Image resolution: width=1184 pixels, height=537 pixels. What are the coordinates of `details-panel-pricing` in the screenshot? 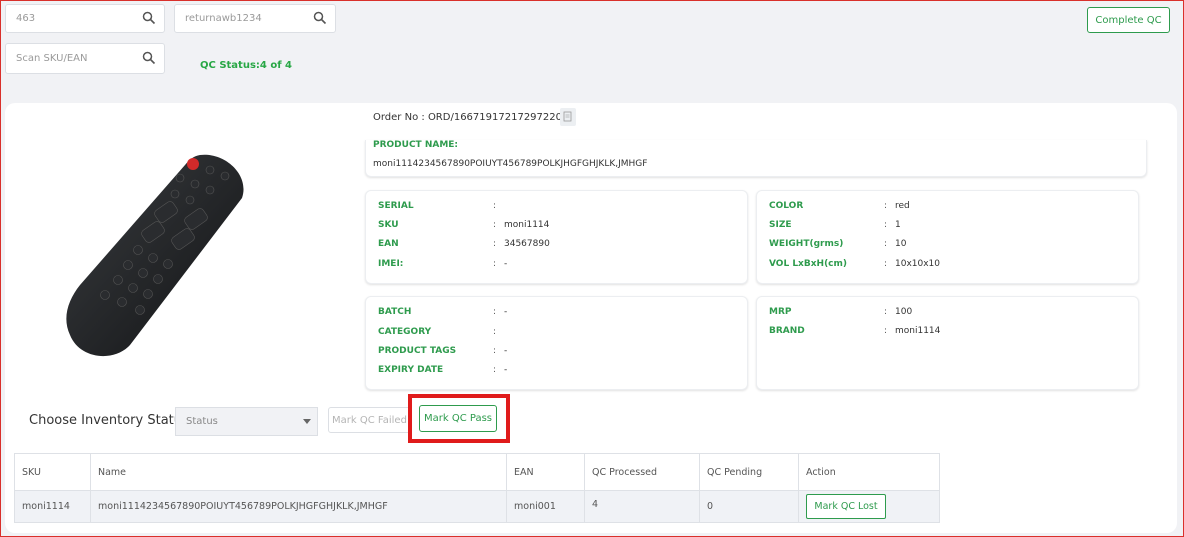 It's located at (947, 343).